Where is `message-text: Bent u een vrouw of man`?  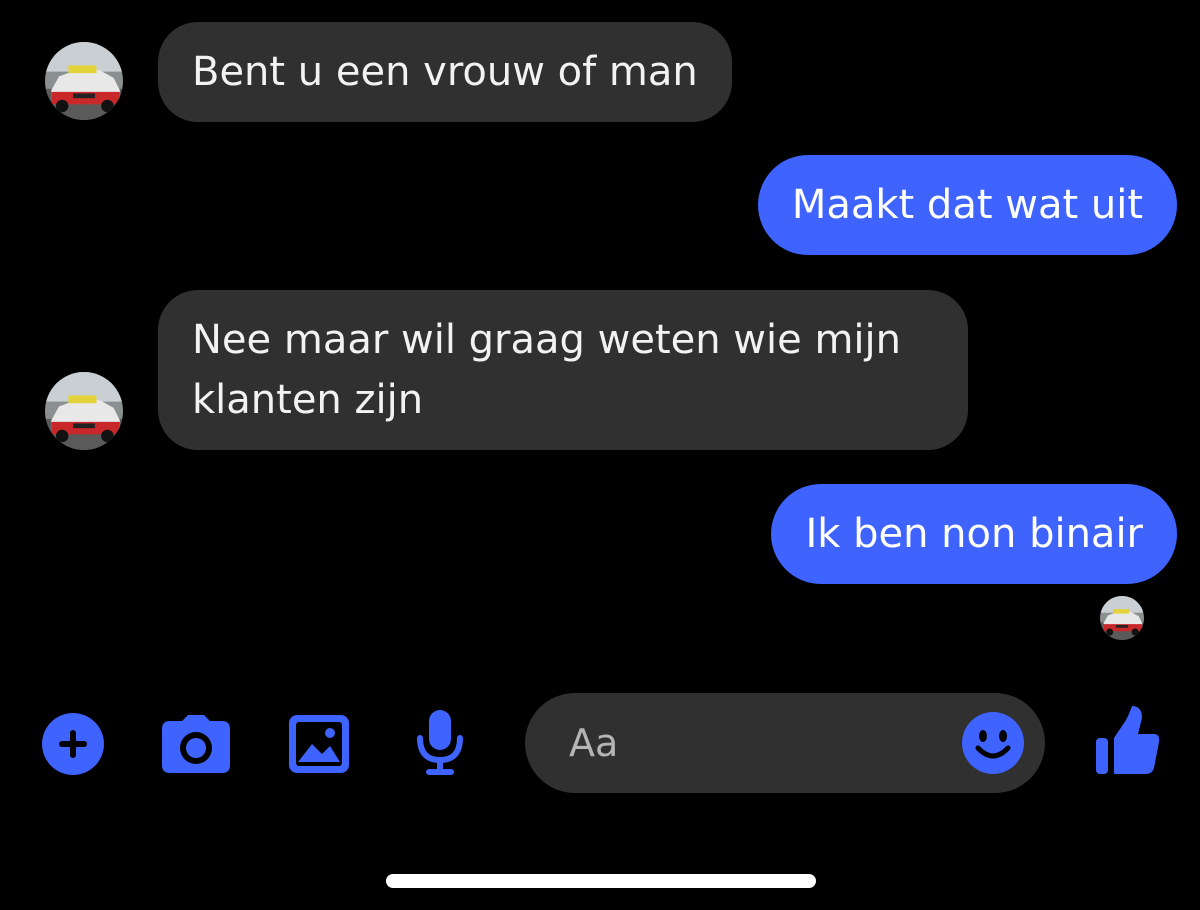 message-text: Bent u een vrouw of man is located at coordinates (445, 72).